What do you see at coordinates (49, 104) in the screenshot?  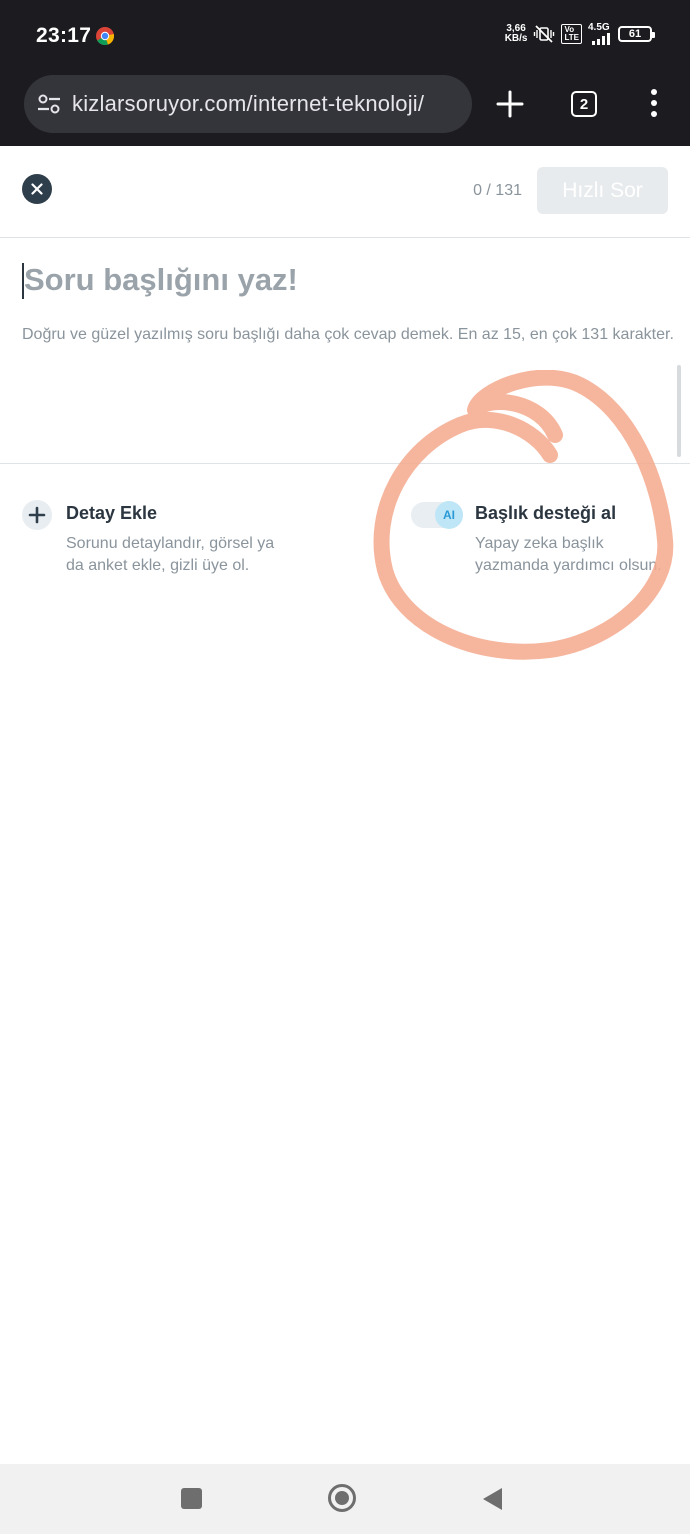 I see `site-settings-icon` at bounding box center [49, 104].